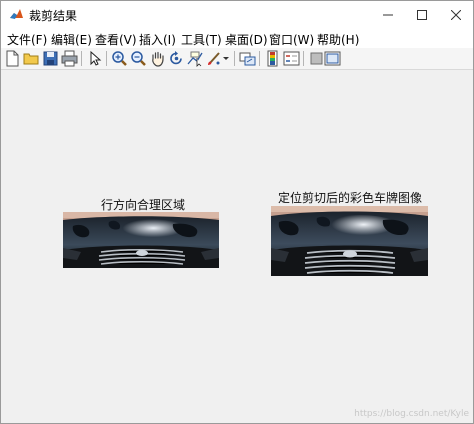 This screenshot has width=474, height=424. I want to click on zoom-in-icon, so click(119, 58).